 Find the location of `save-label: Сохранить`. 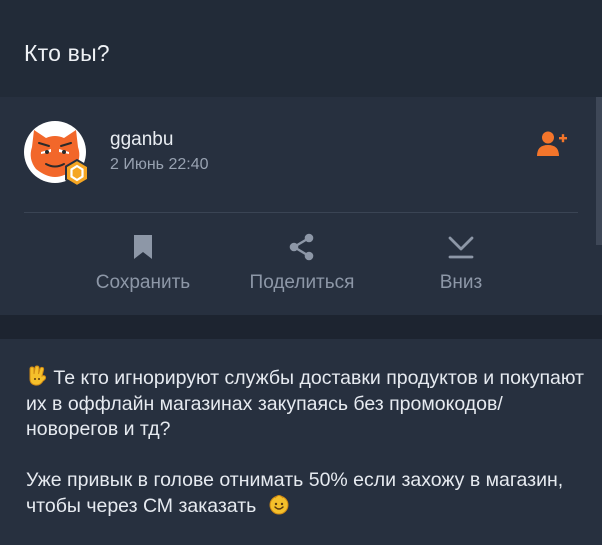

save-label: Сохранить is located at coordinates (143, 282).